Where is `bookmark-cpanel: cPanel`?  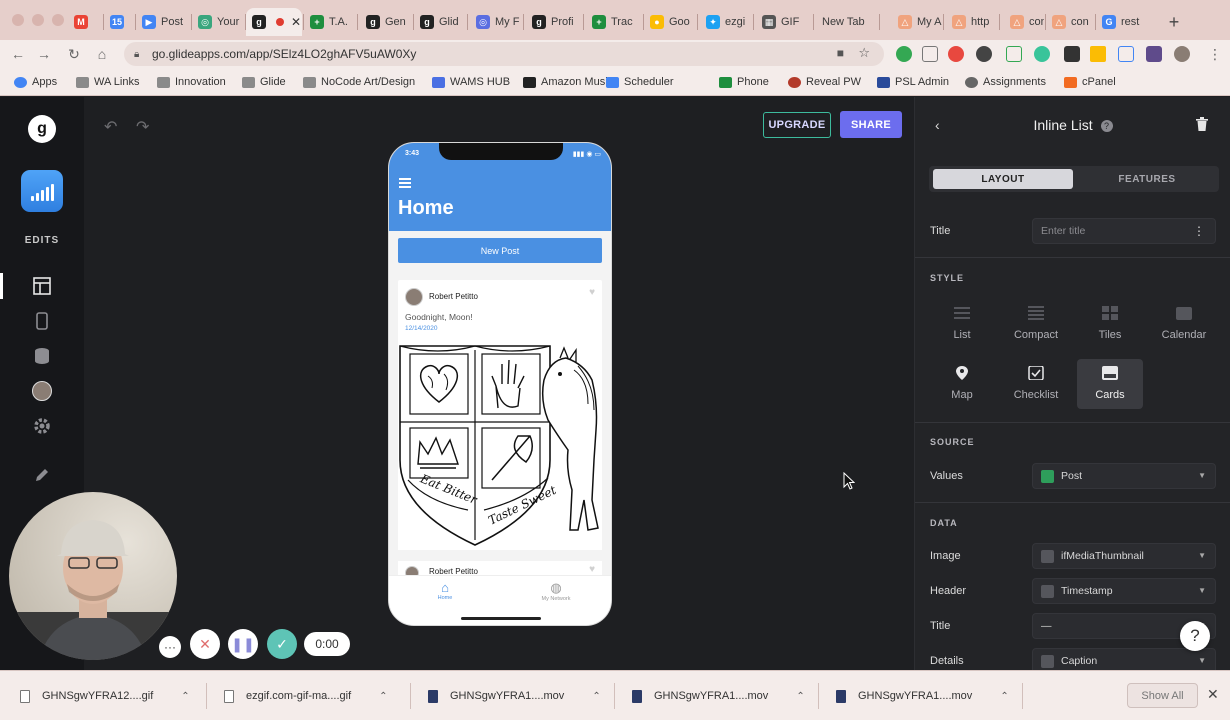
bookmark-cpanel: cPanel is located at coordinates (1090, 82).